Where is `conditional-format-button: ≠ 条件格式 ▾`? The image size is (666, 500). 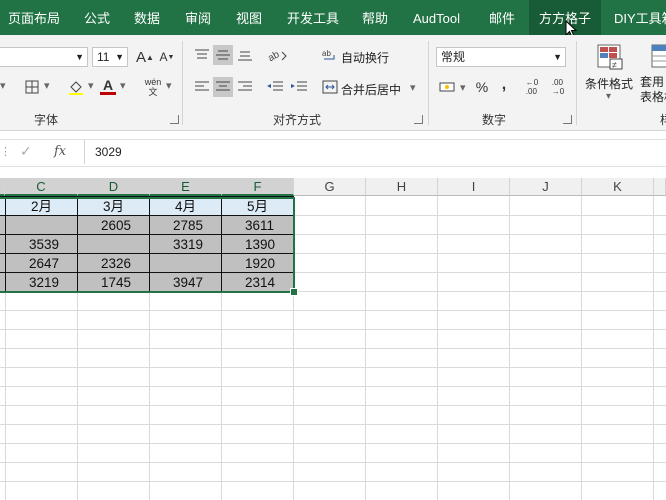
conditional-format-button: ≠ 条件格式 ▾ is located at coordinates (610, 76).